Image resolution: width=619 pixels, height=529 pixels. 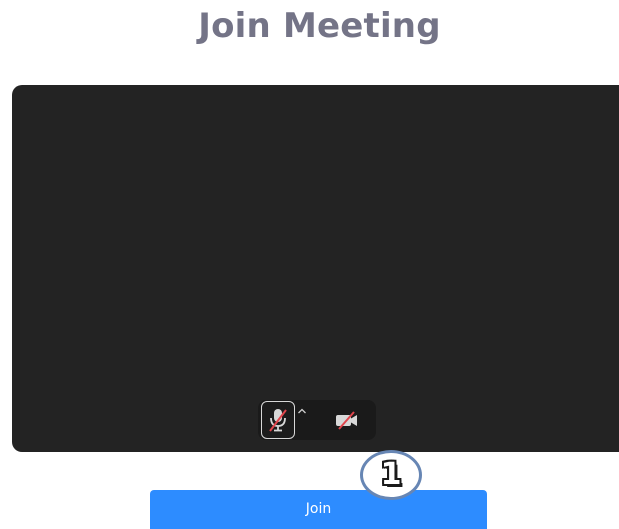 I want to click on stop-video-button, so click(x=347, y=420).